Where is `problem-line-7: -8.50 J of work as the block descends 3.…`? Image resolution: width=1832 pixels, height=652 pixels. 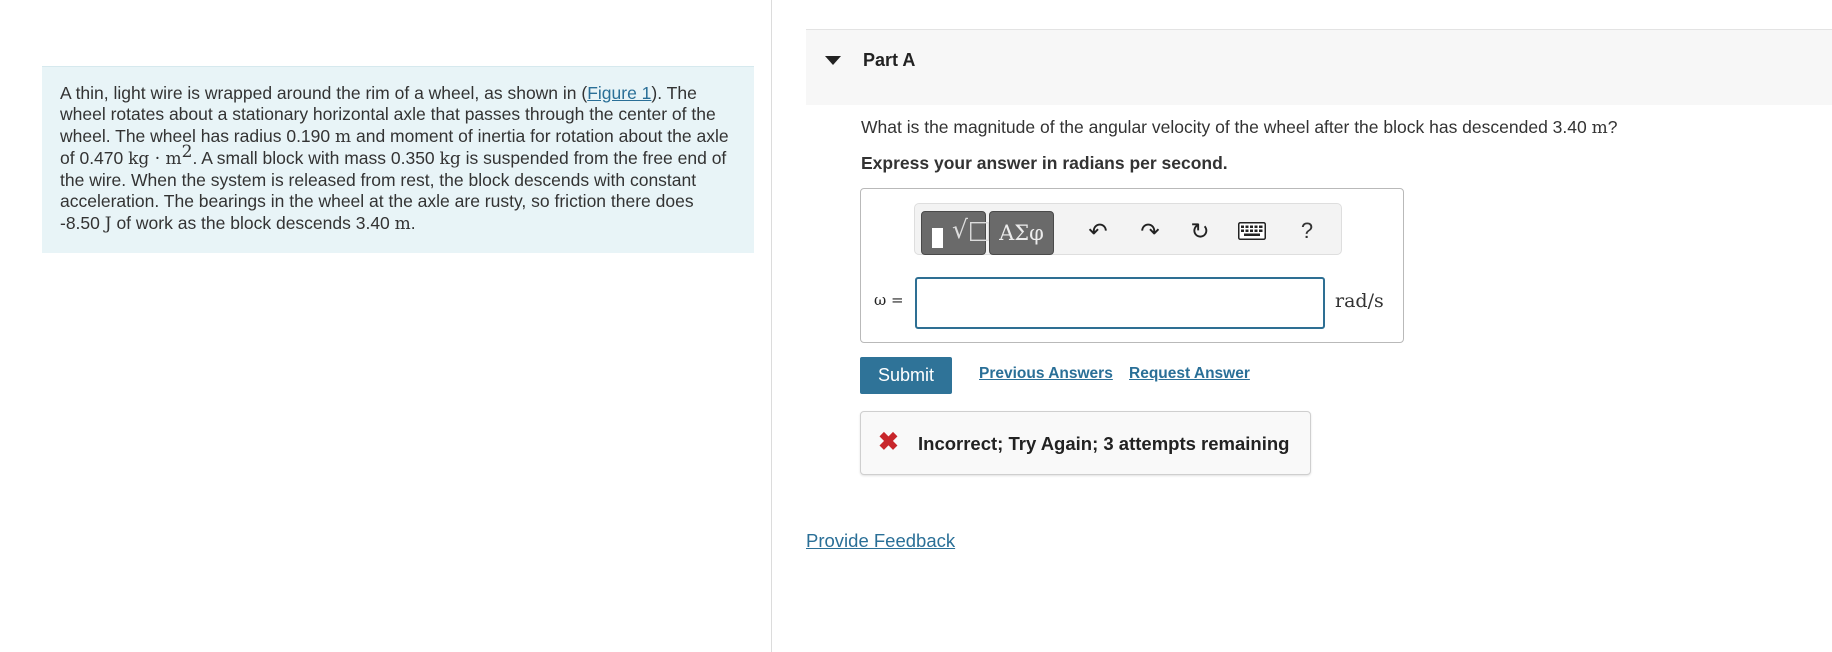 problem-line-7: -8.50 J of work as the block descends 3.… is located at coordinates (398, 224).